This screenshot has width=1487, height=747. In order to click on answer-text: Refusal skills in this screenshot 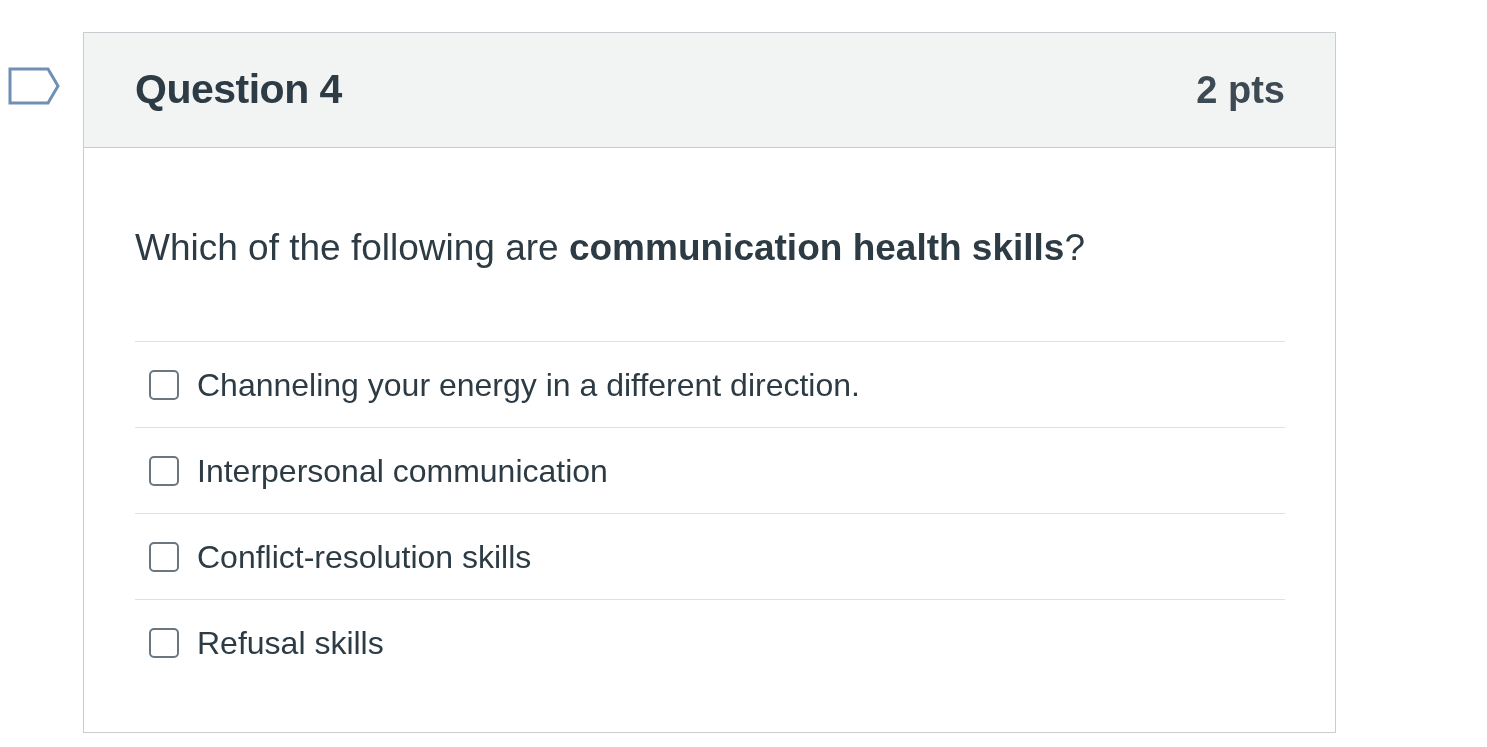, I will do `click(290, 643)`.